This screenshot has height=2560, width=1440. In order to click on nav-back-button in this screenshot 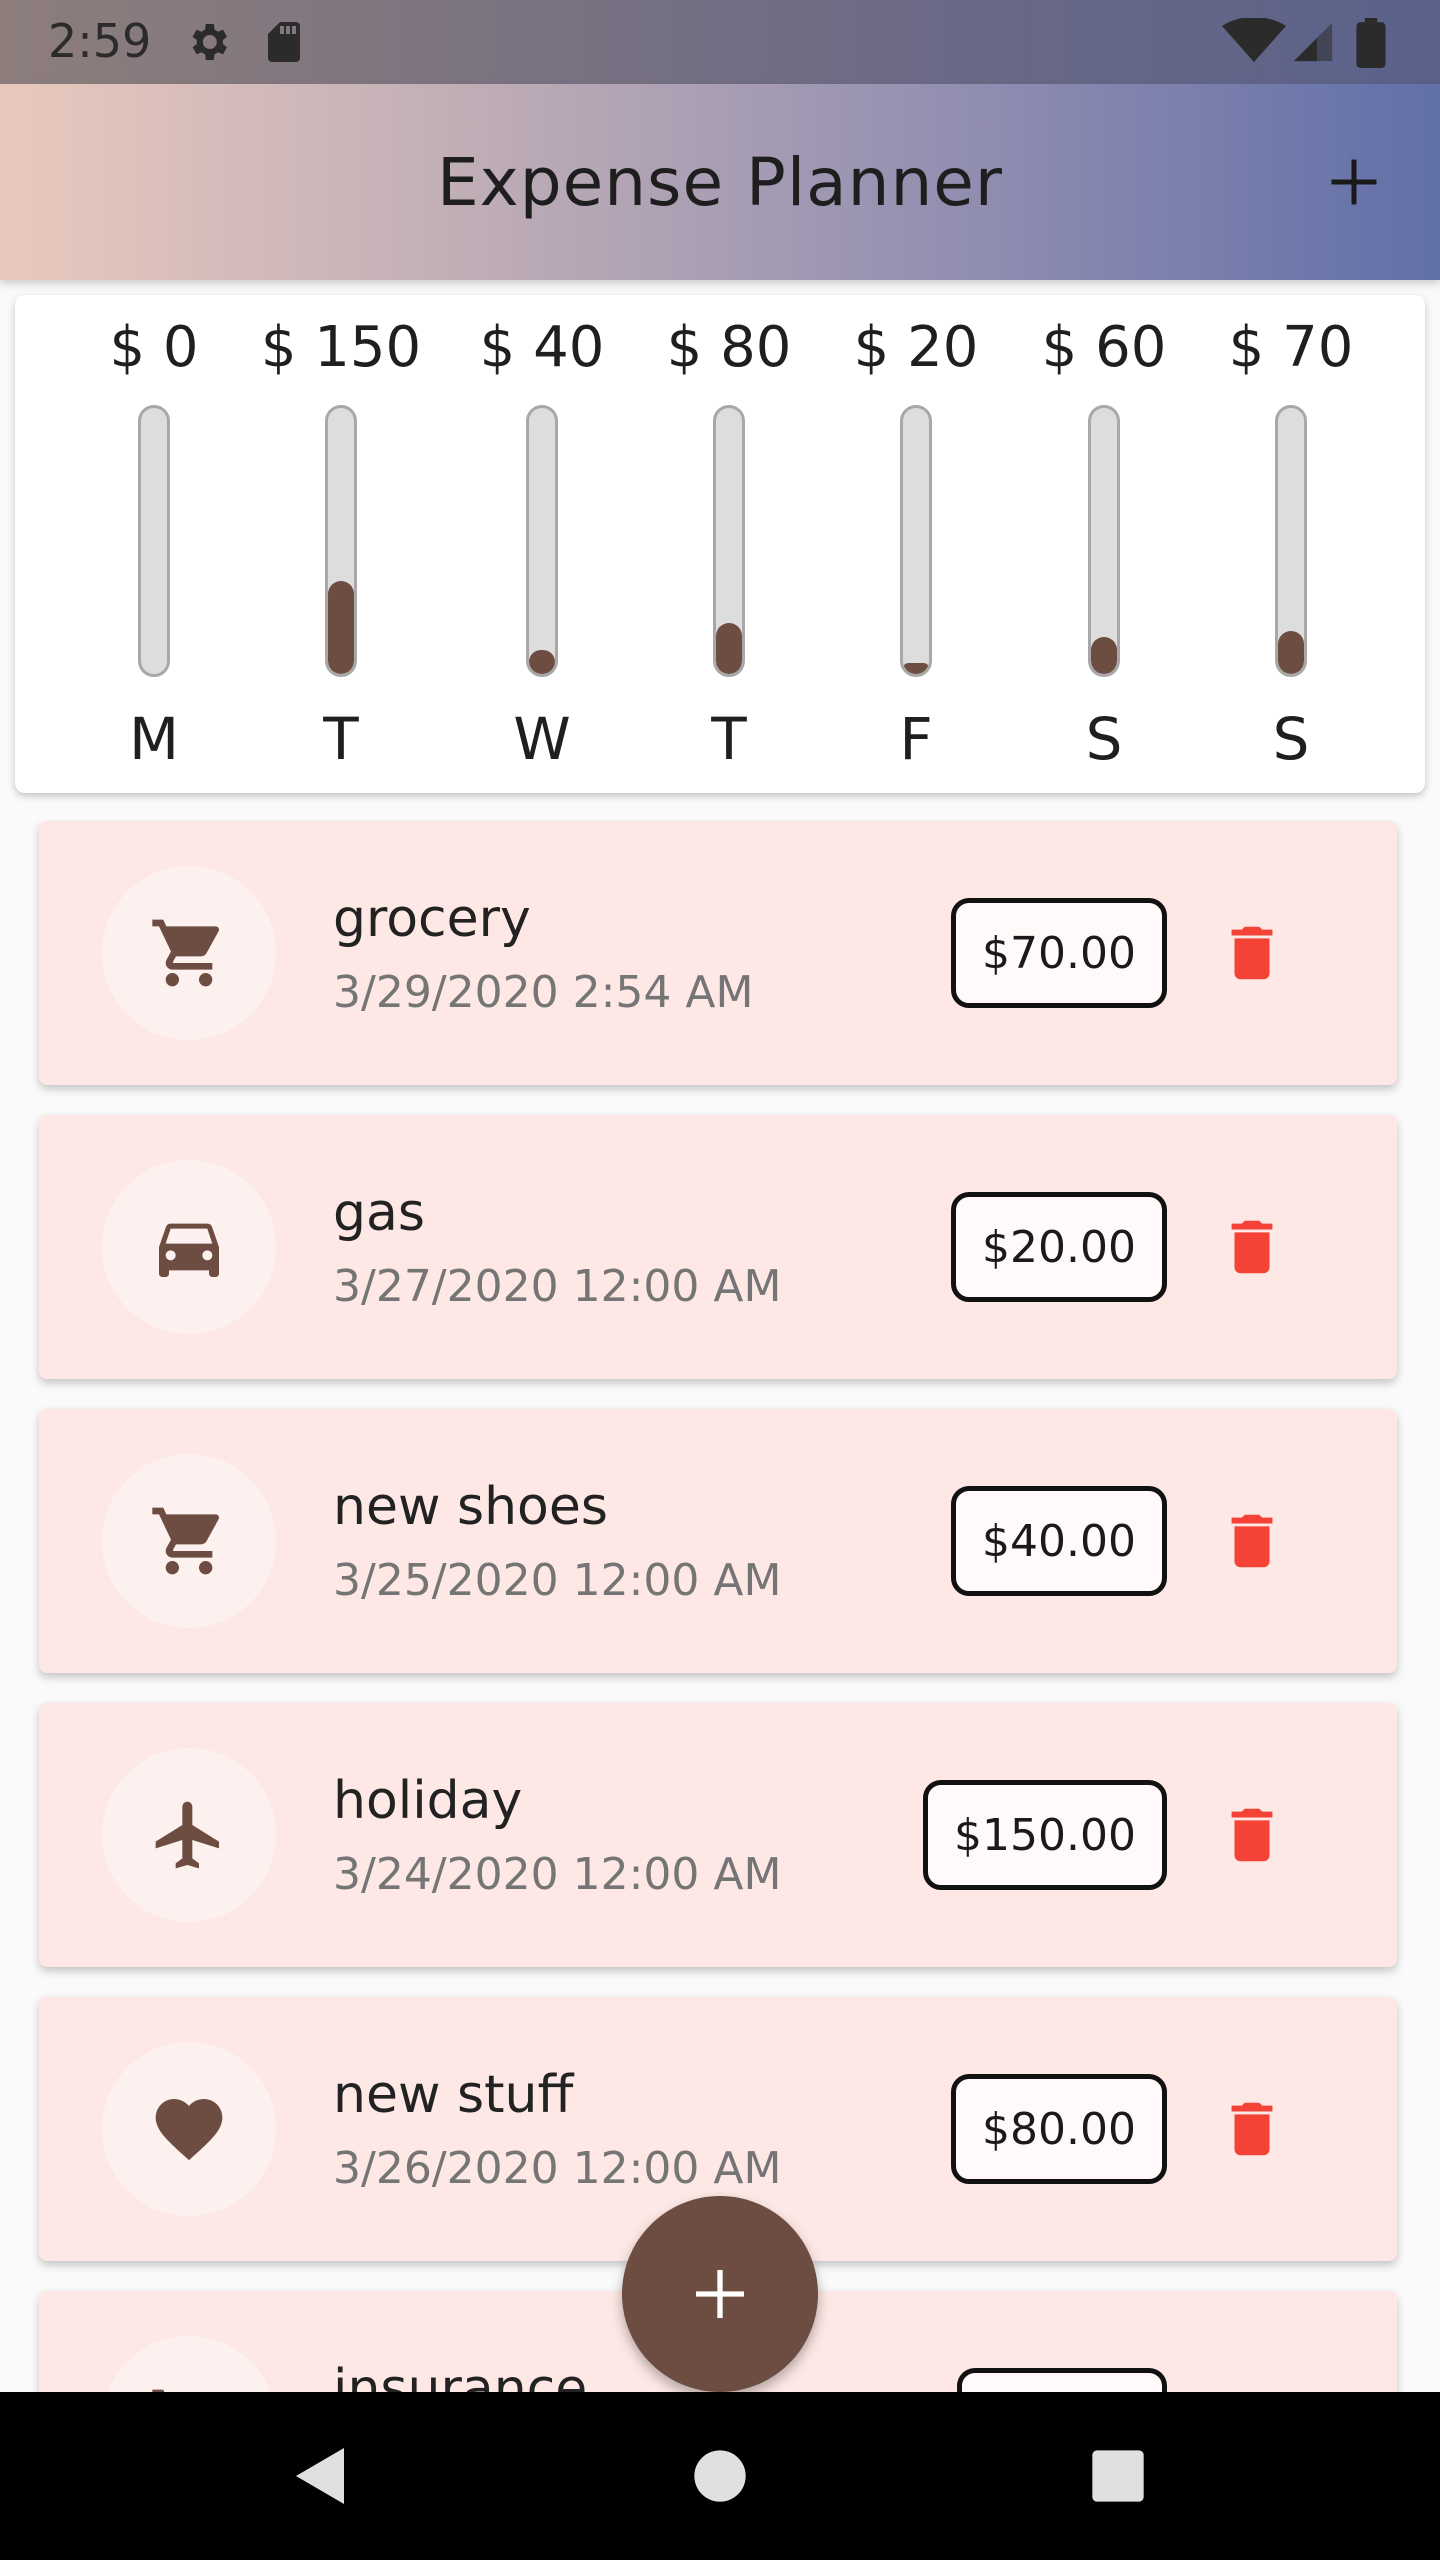, I will do `click(318, 2476)`.